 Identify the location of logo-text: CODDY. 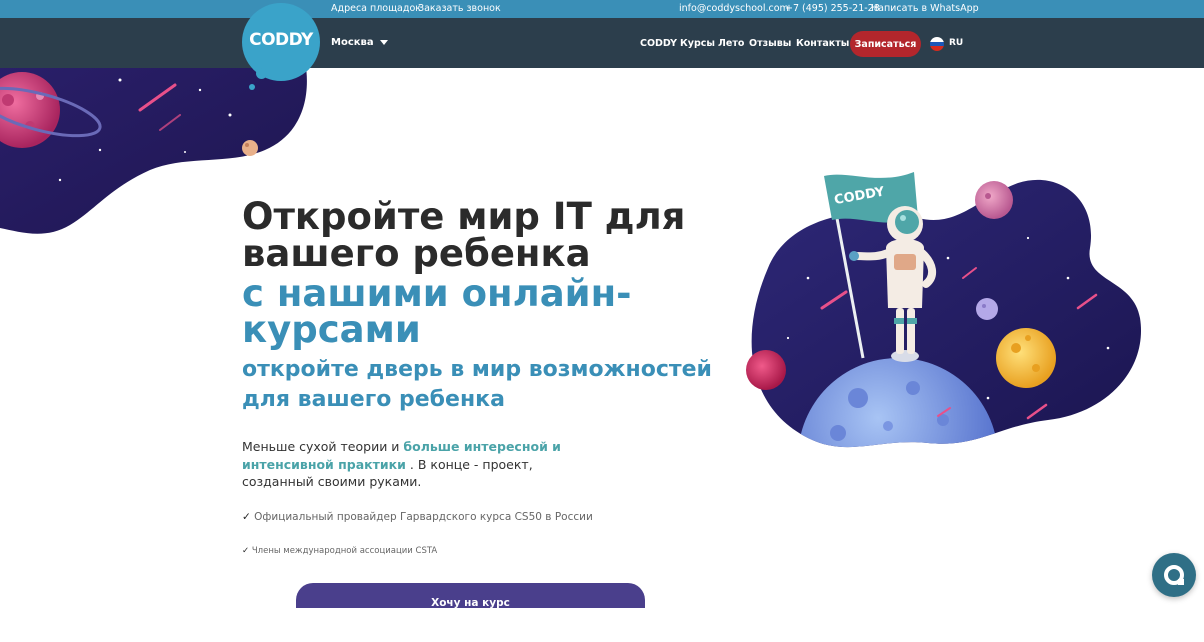
(281, 40).